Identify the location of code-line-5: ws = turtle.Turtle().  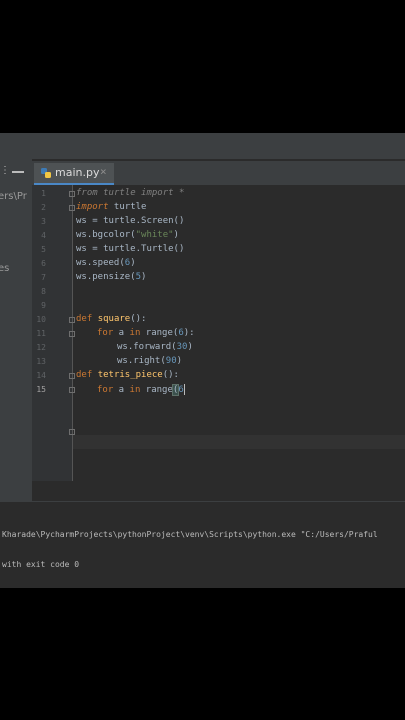
(130, 249).